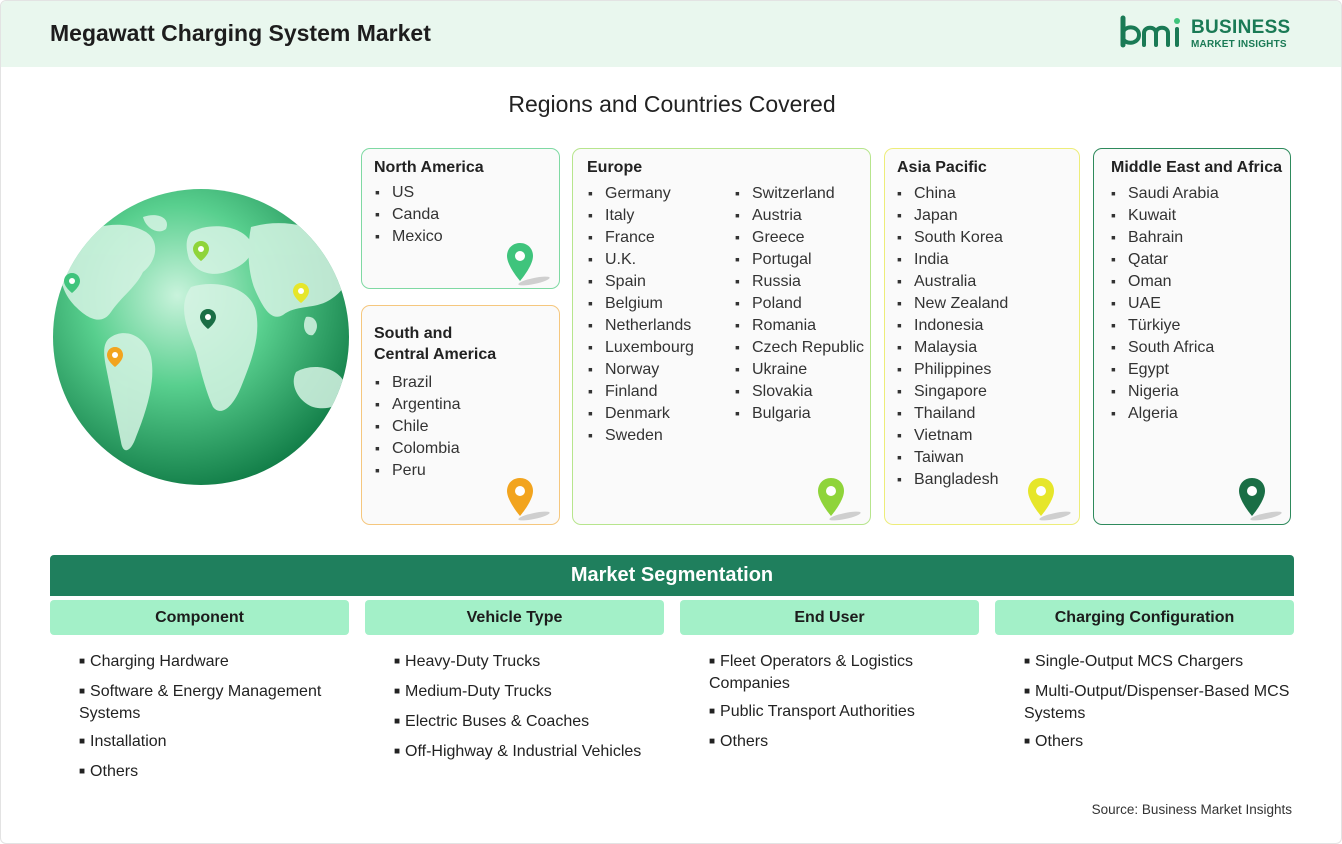  Describe the element at coordinates (413, 333) in the screenshot. I see `region-name-line1: South and` at that location.